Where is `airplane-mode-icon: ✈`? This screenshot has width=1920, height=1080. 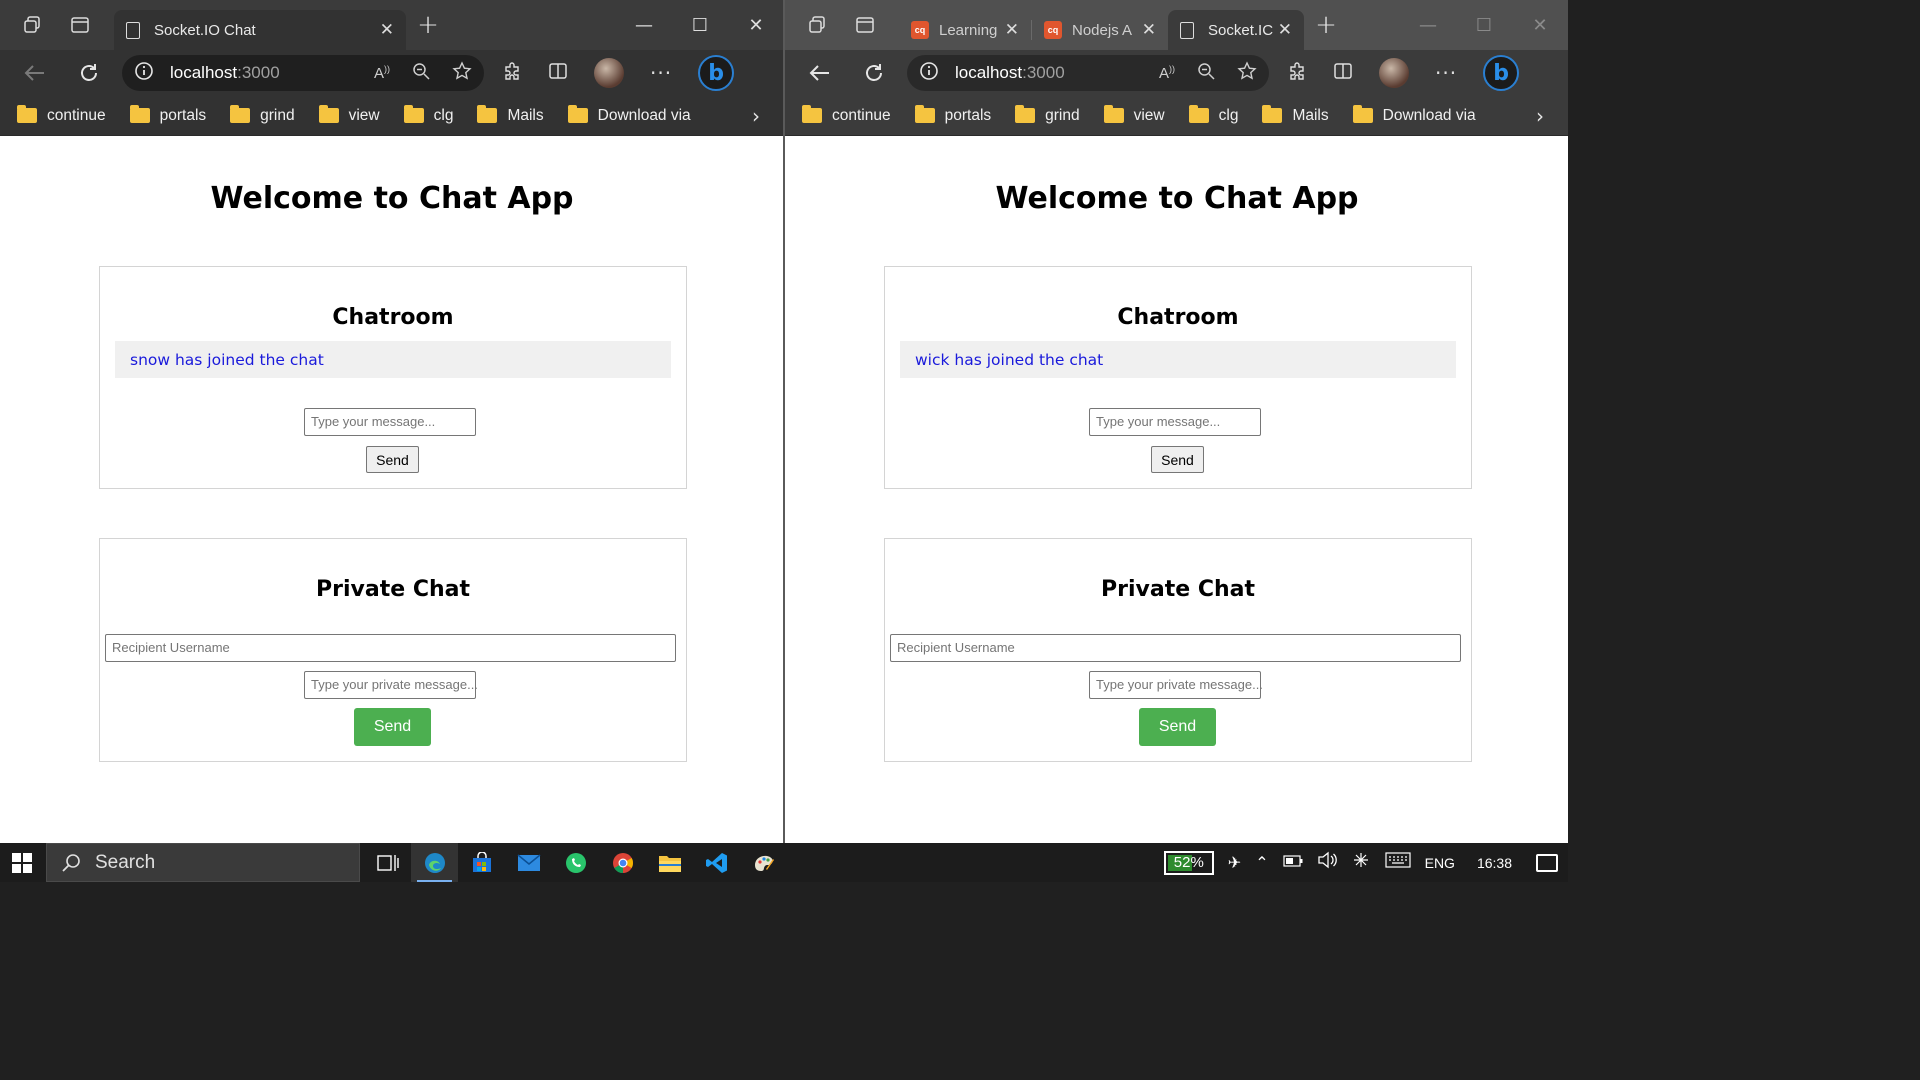
airplane-mode-icon: ✈ is located at coordinates (1234, 863).